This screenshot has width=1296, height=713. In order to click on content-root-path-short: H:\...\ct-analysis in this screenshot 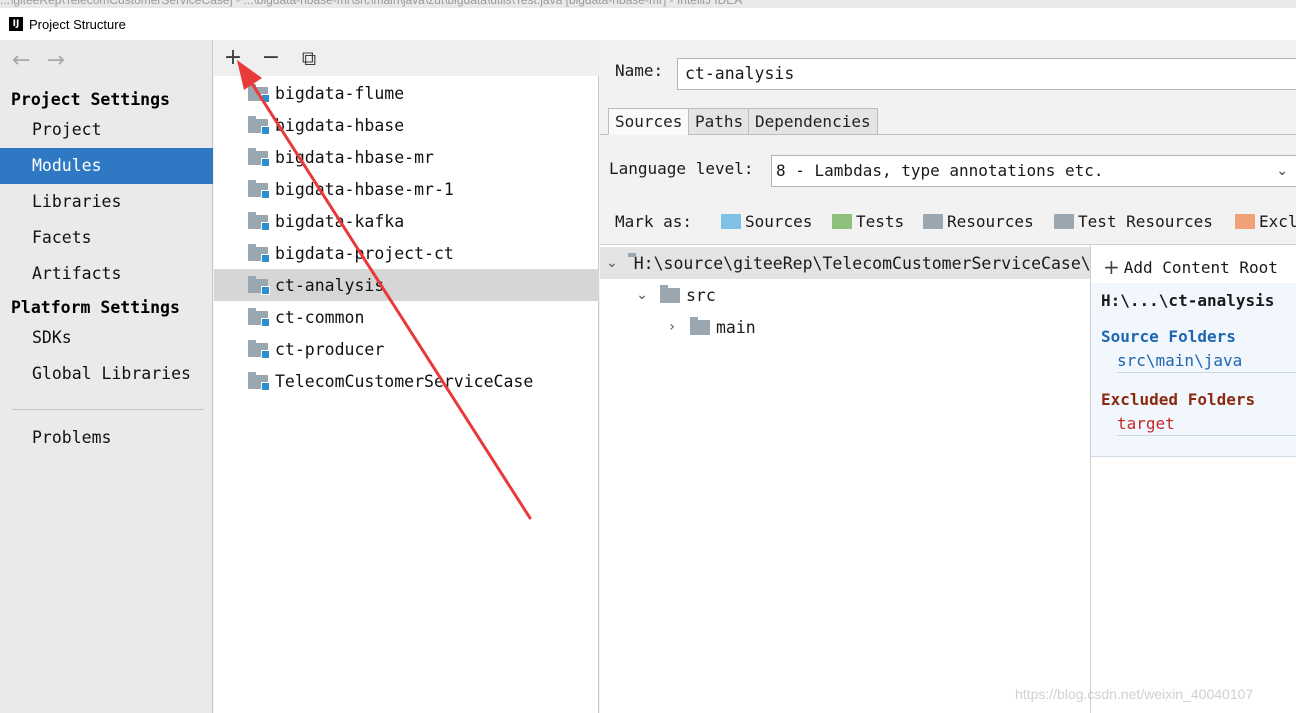, I will do `click(1188, 300)`.